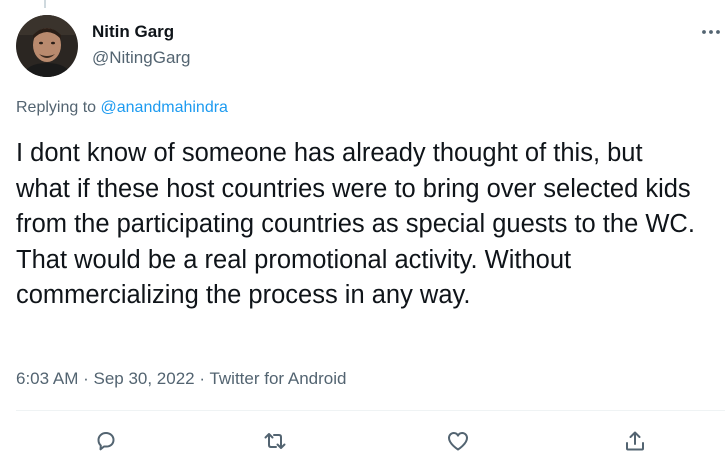  I want to click on author-name: Nitin Garg, so click(133, 32).